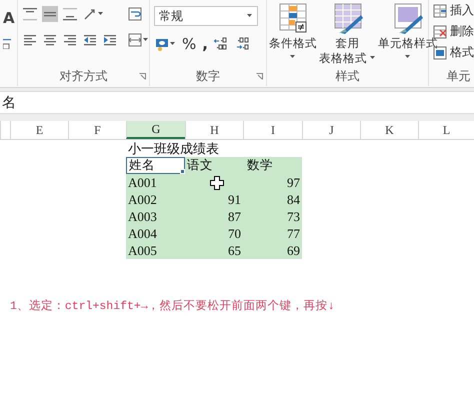 This screenshot has height=412, width=474. I want to click on increase-indent-icon, so click(110, 40).